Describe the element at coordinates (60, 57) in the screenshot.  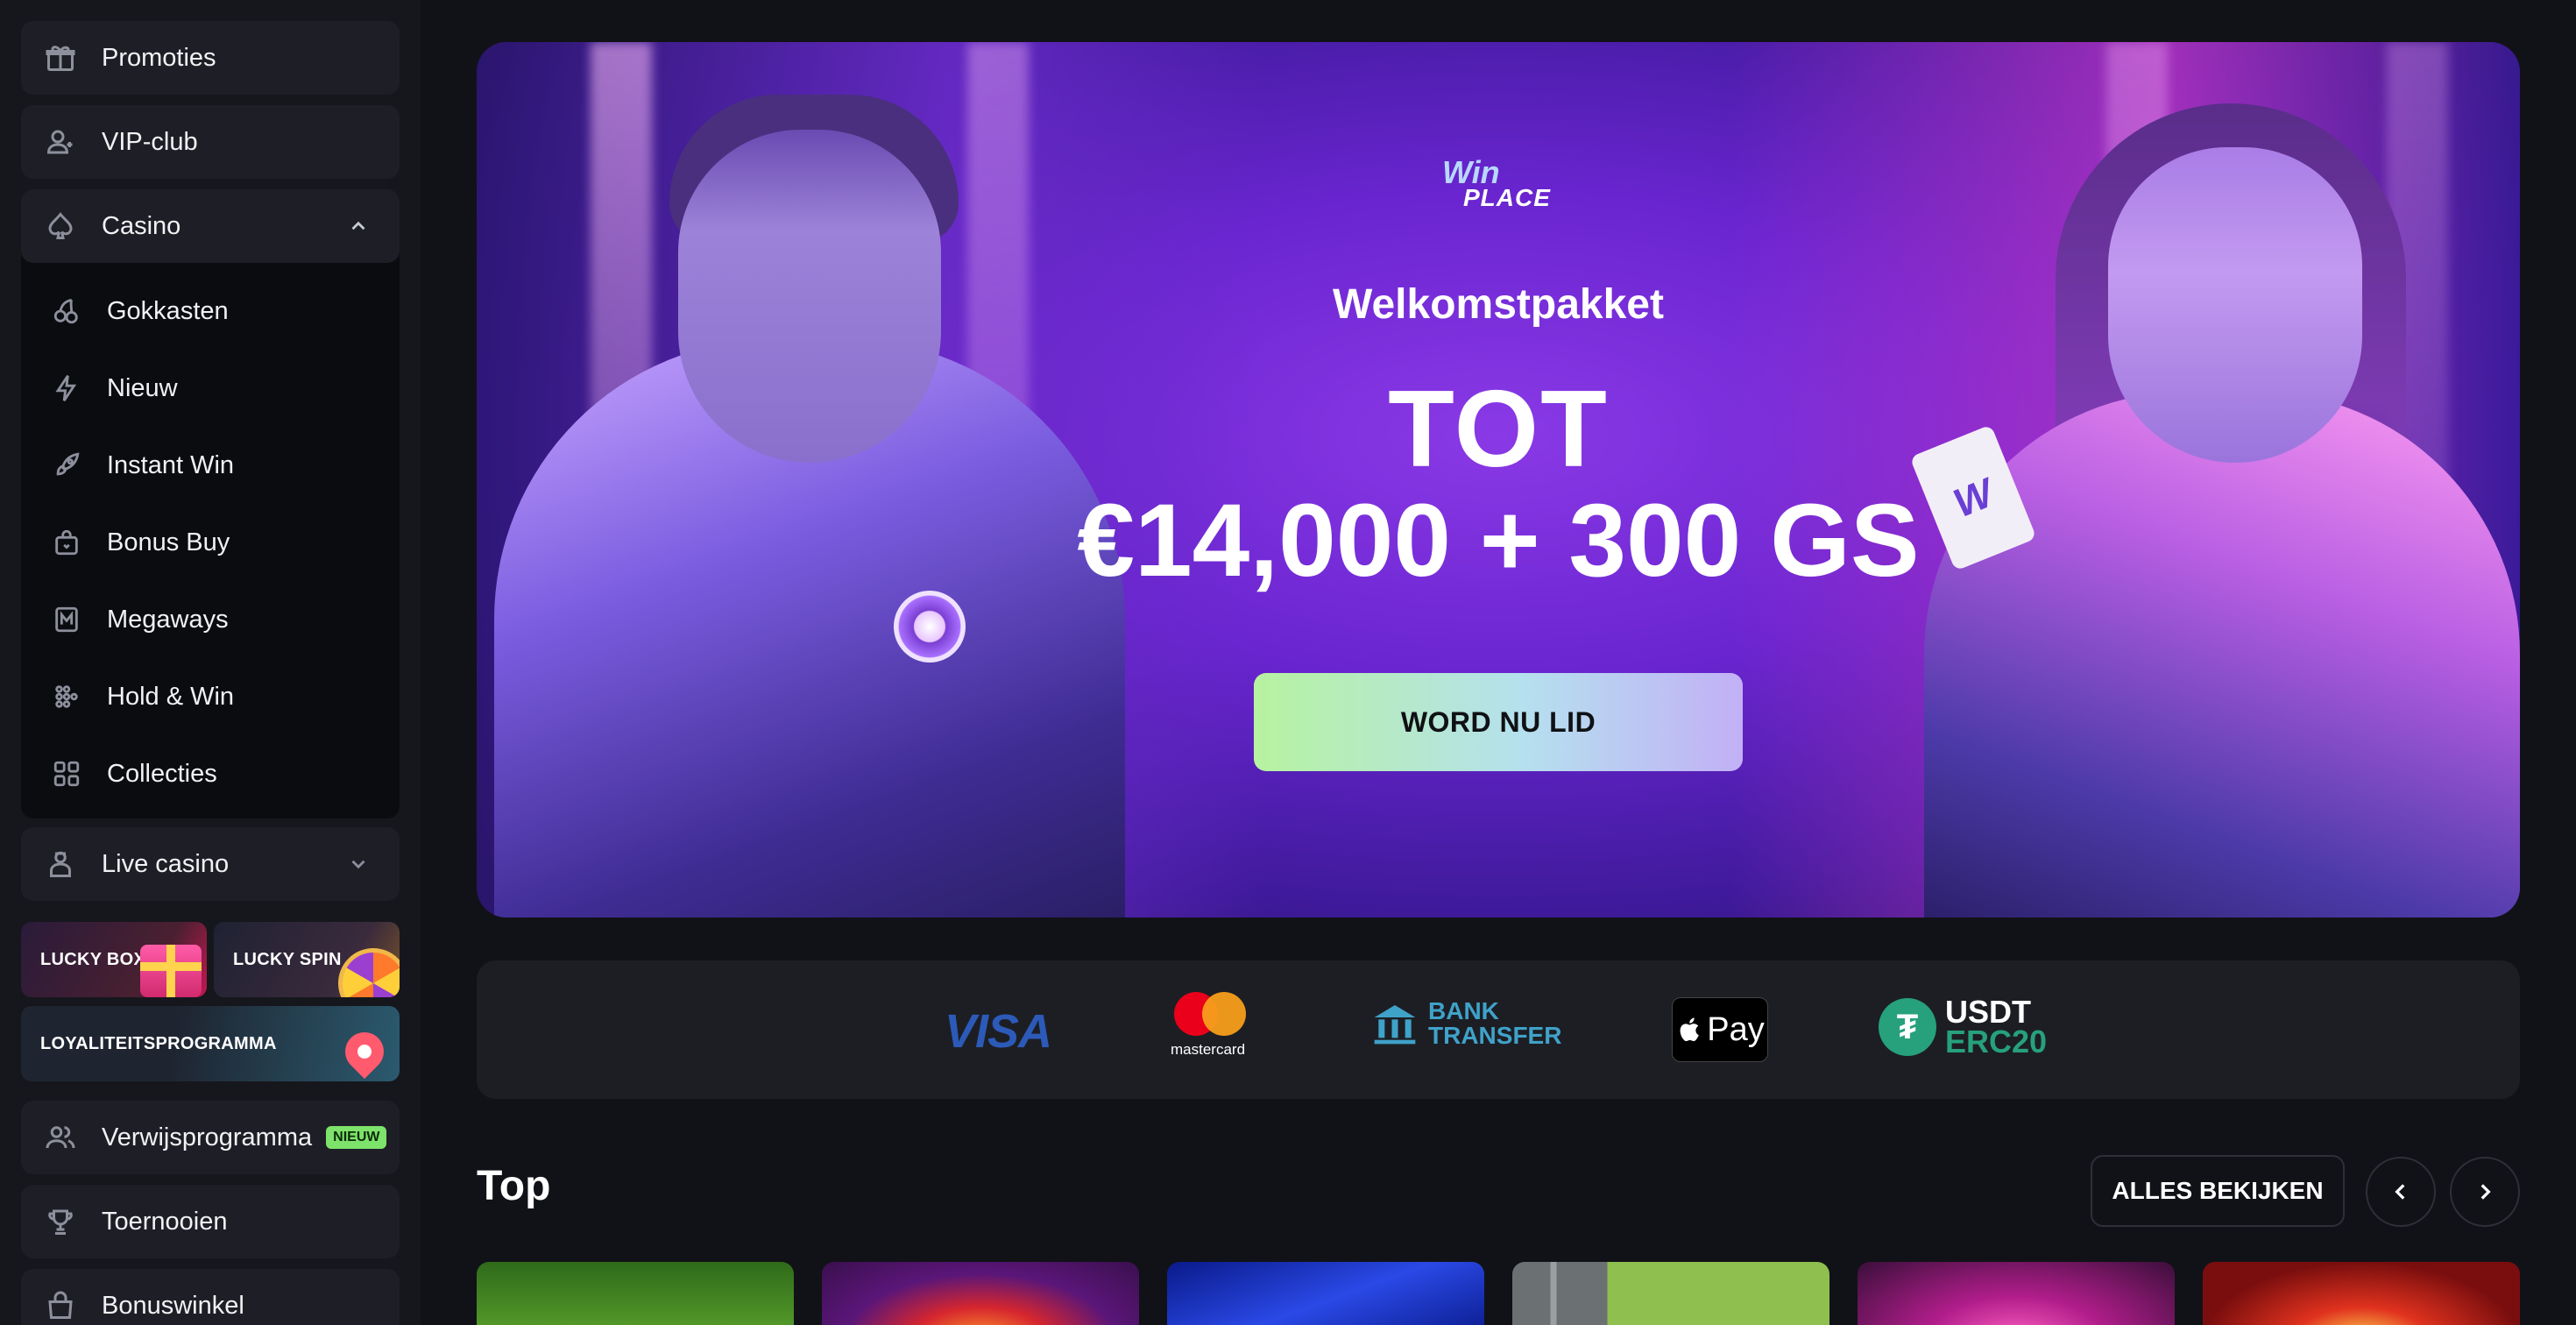
I see `gift-icon` at that location.